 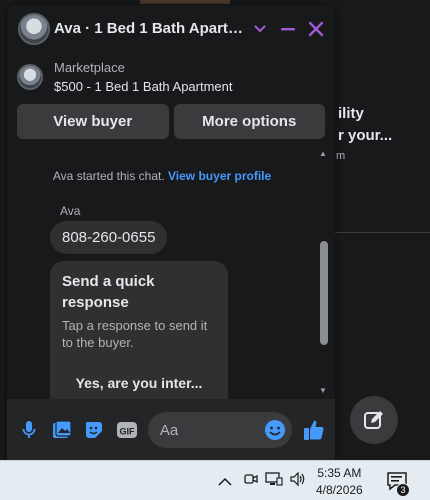 What do you see at coordinates (249, 121) in the screenshot?
I see `more-options-button: More options` at bounding box center [249, 121].